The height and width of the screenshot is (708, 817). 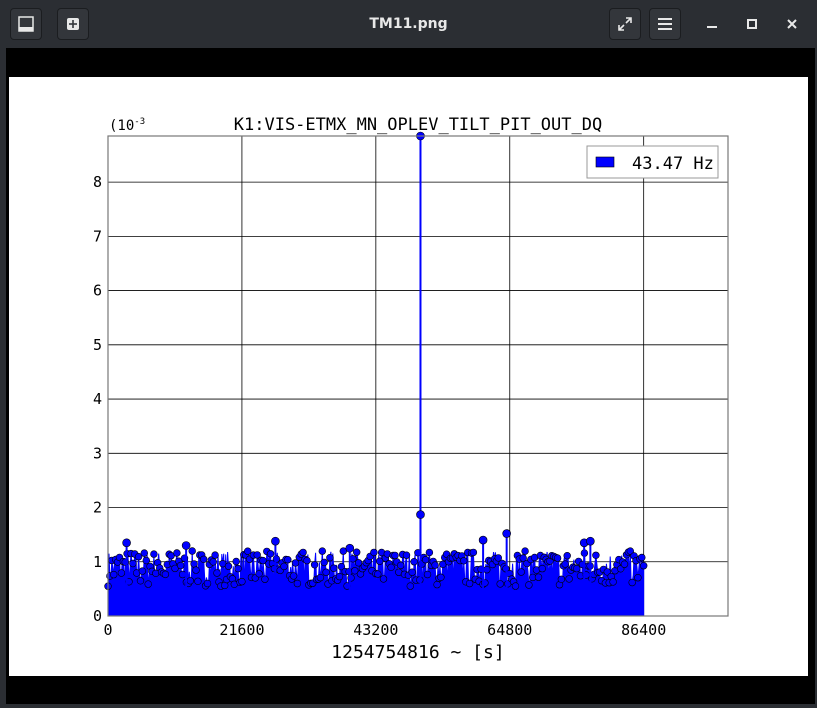 What do you see at coordinates (605, 162) in the screenshot?
I see `legend-swatch` at bounding box center [605, 162].